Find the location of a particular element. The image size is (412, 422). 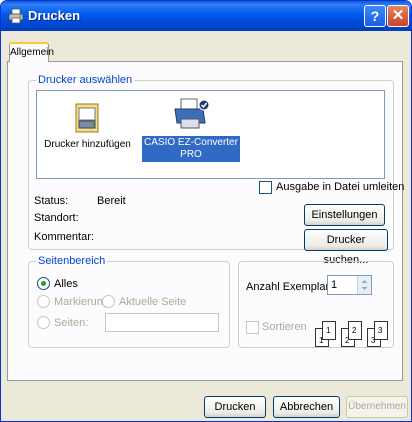

window-title: Drucken is located at coordinates (54, 15).